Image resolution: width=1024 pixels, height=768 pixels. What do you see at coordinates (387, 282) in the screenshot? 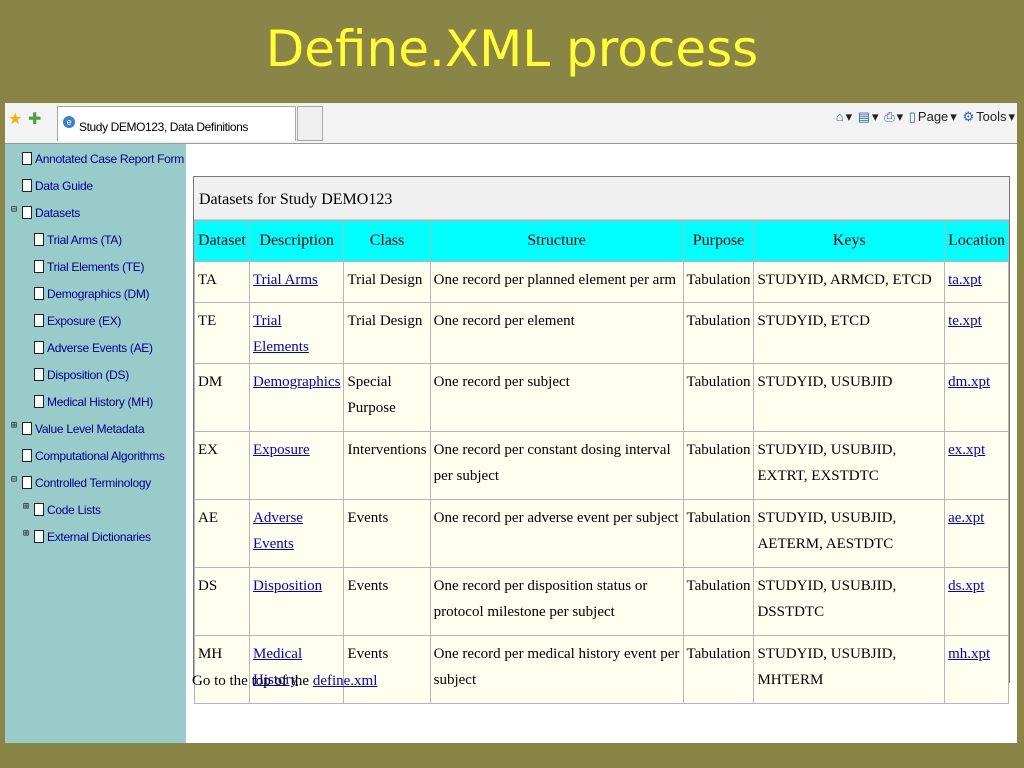
I see `cell-class: Trial Design` at bounding box center [387, 282].